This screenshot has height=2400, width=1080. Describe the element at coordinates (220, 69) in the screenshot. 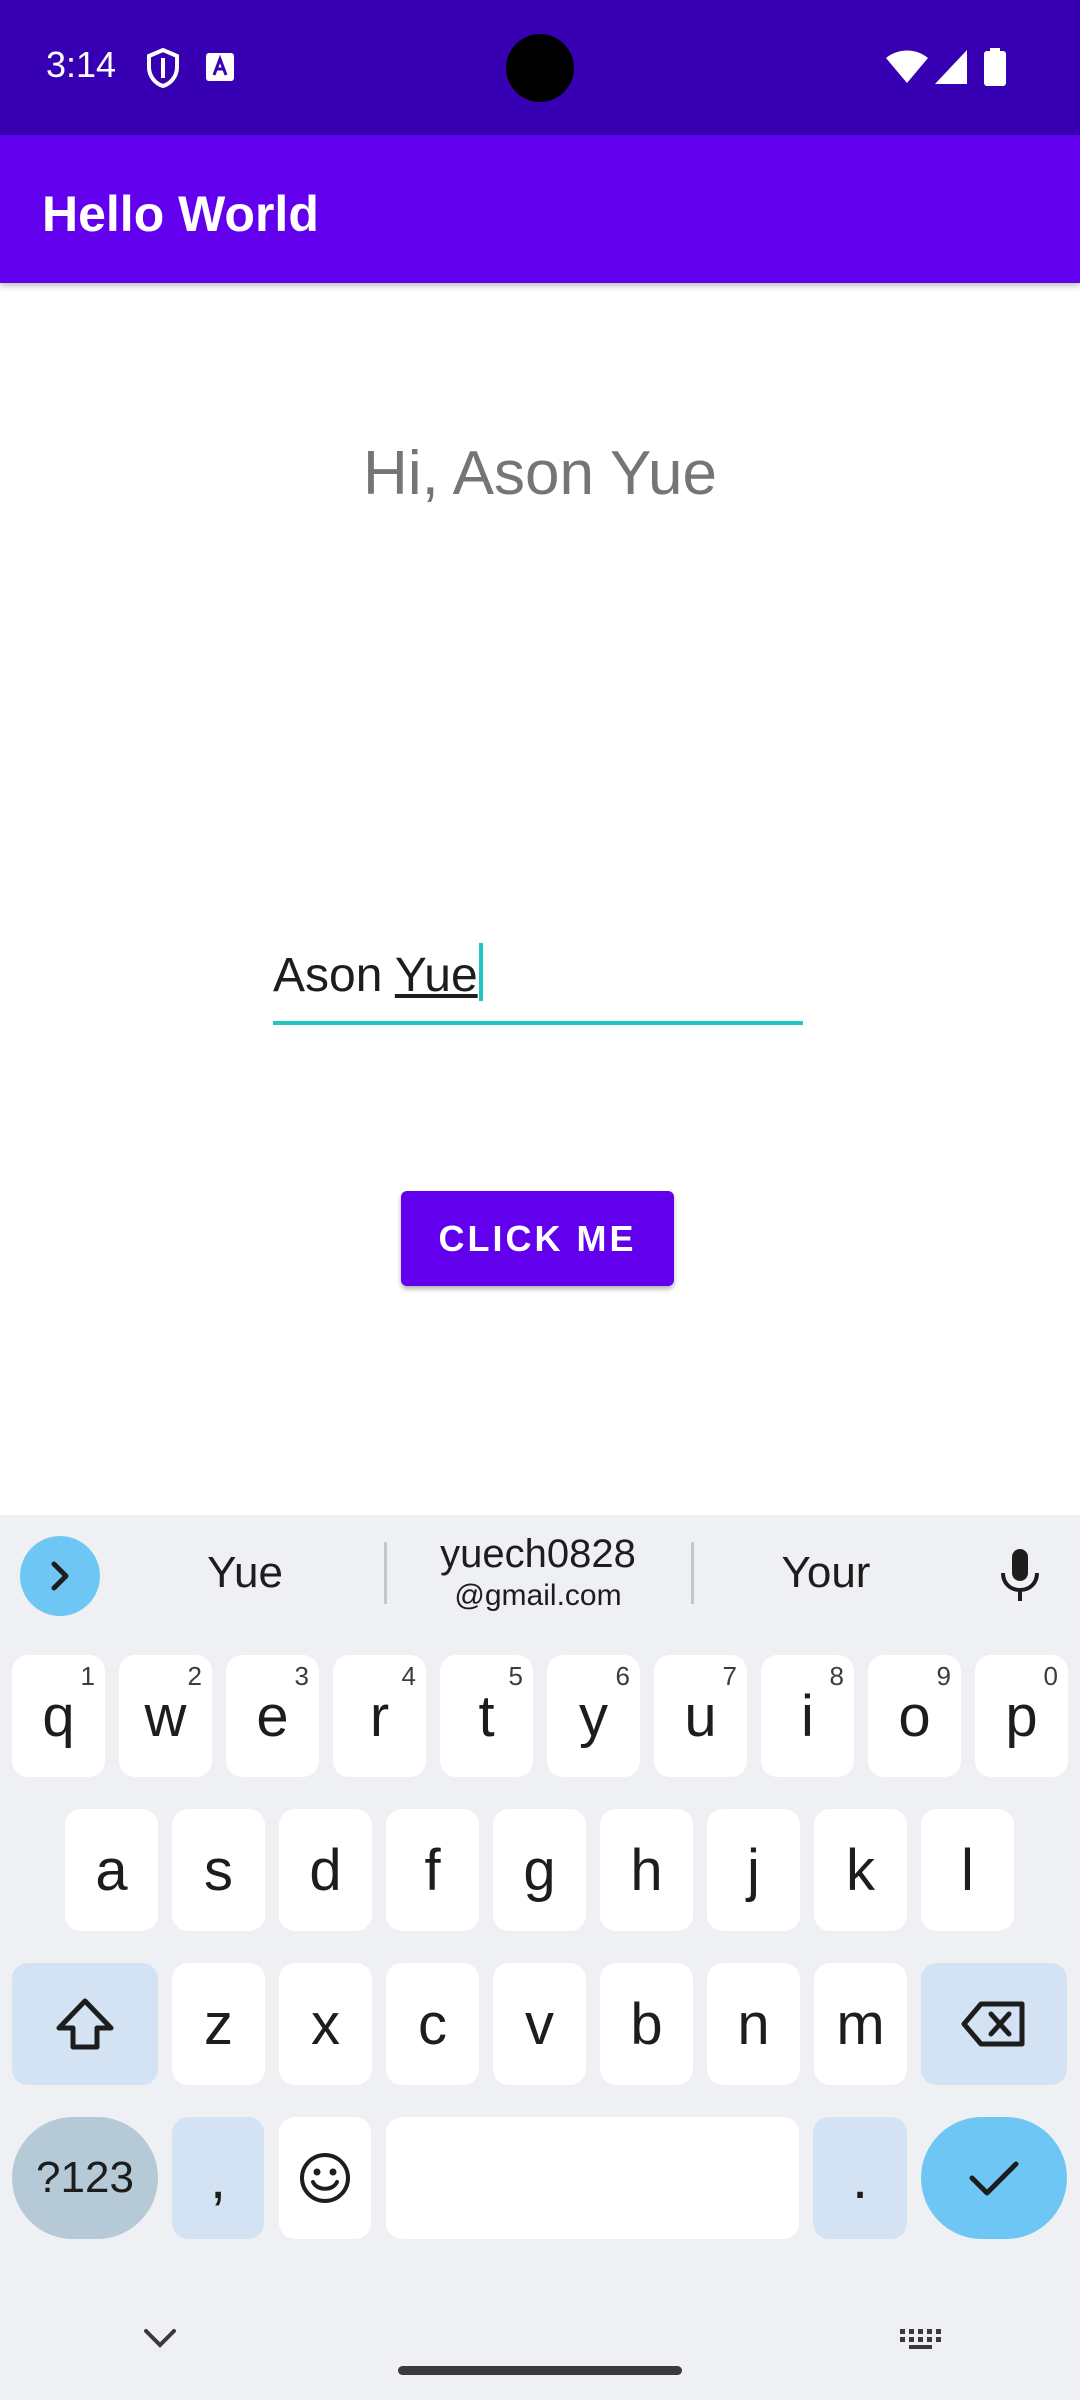

I see `keyboard-notification-icon` at that location.